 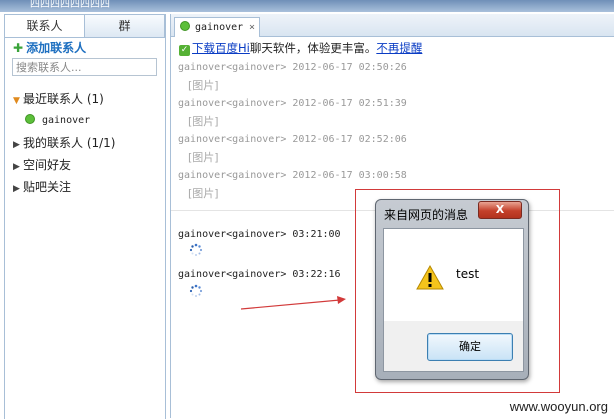 I want to click on warning-icon, so click(x=430, y=277).